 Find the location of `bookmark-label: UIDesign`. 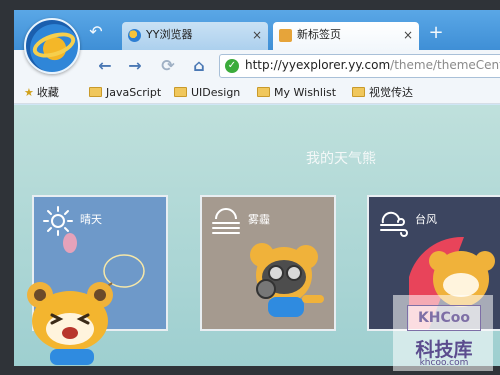

bookmark-label: UIDesign is located at coordinates (216, 92).